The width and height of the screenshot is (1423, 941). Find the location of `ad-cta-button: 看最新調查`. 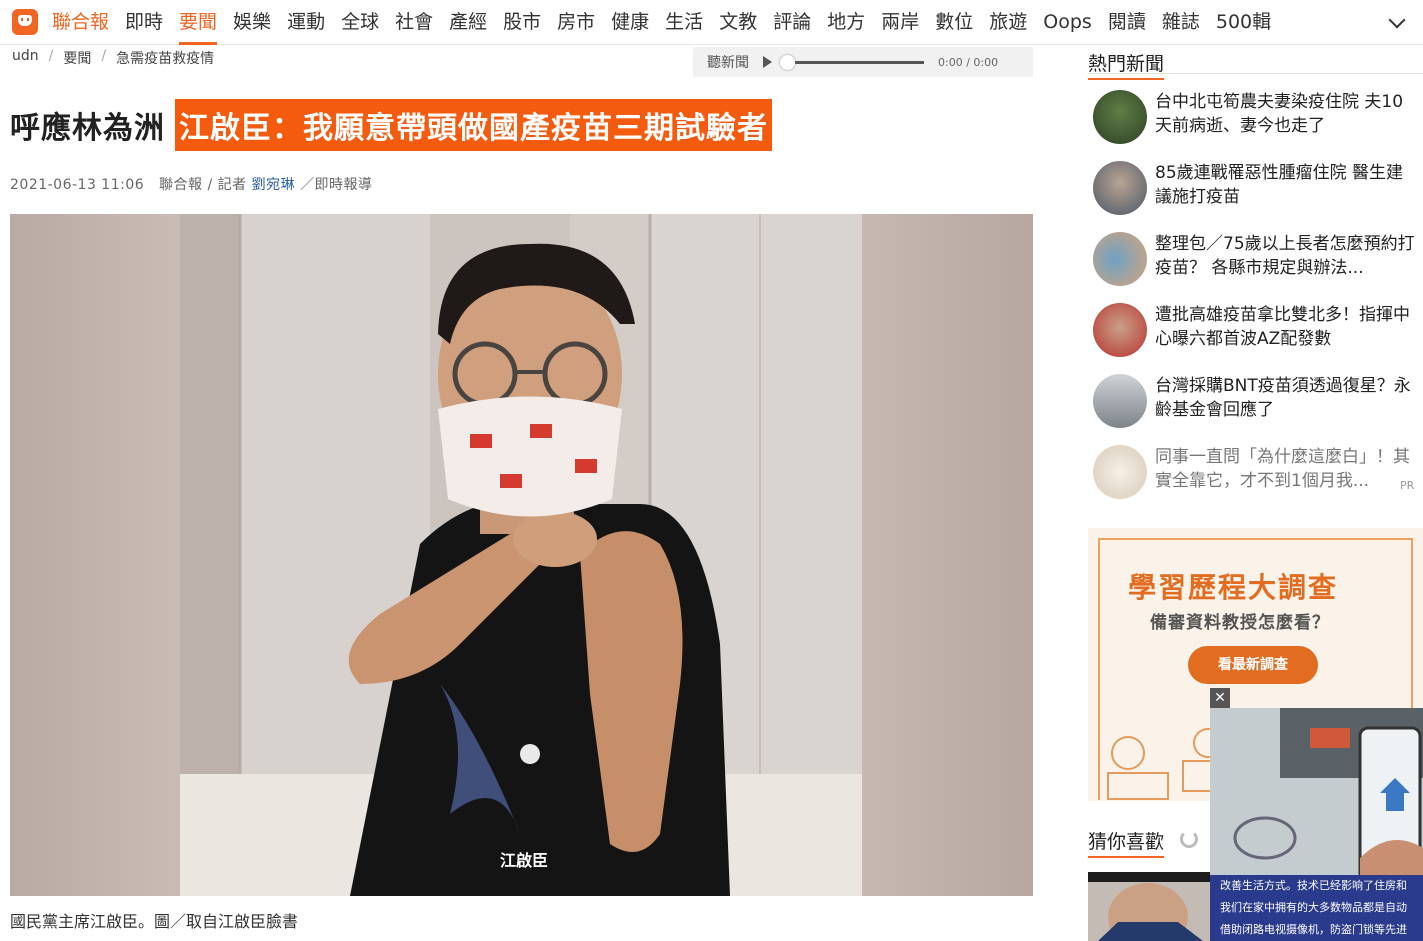

ad-cta-button: 看最新調查 is located at coordinates (1253, 665).